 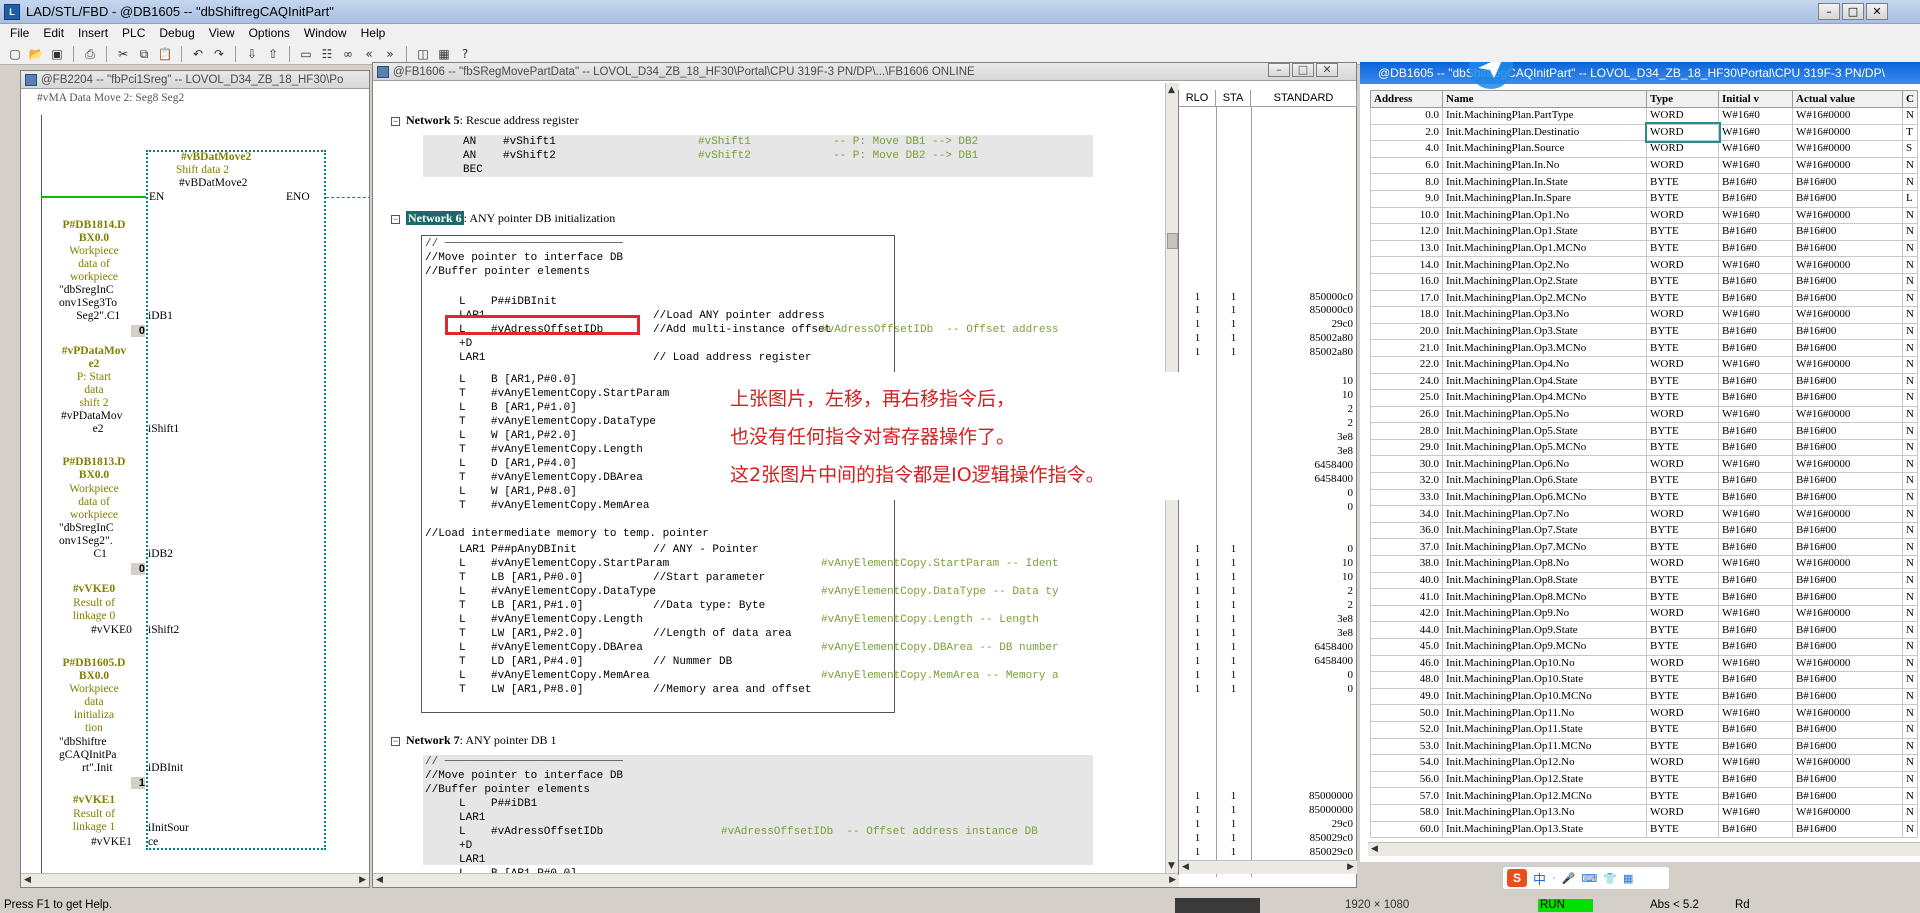 What do you see at coordinates (1877, 11) in the screenshot?
I see `close-button: ✕` at bounding box center [1877, 11].